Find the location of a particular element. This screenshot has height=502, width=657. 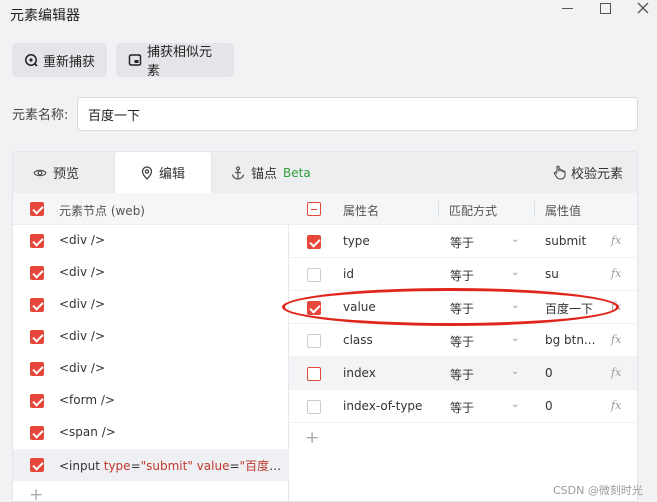

verify-element-label: 校验元素 is located at coordinates (596, 174).